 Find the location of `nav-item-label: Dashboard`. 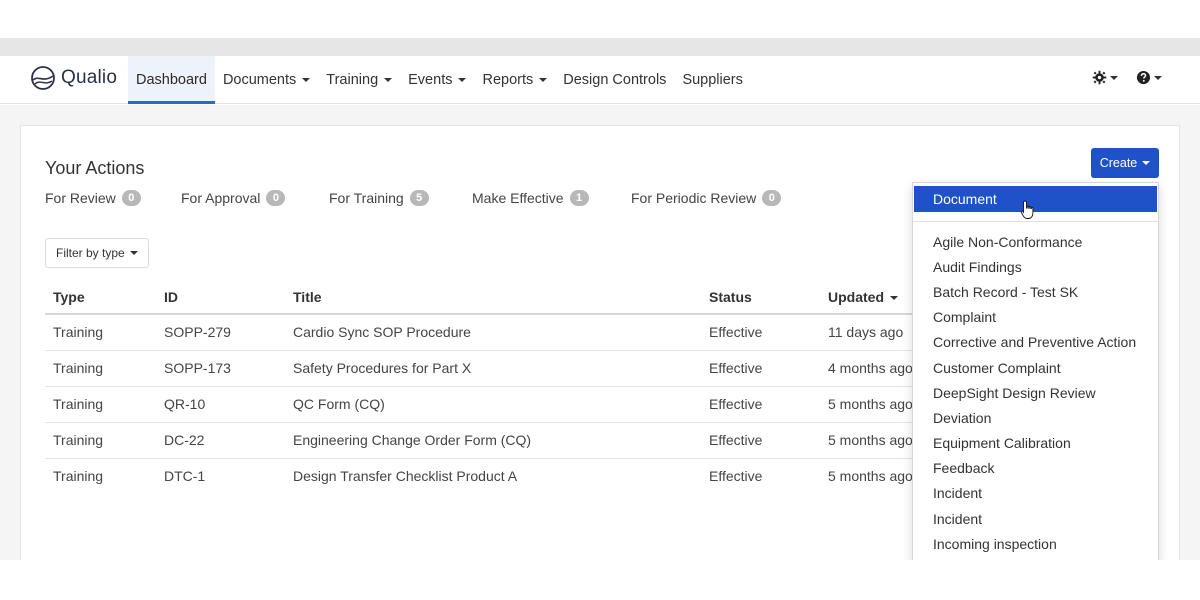

nav-item-label: Dashboard is located at coordinates (171, 80).